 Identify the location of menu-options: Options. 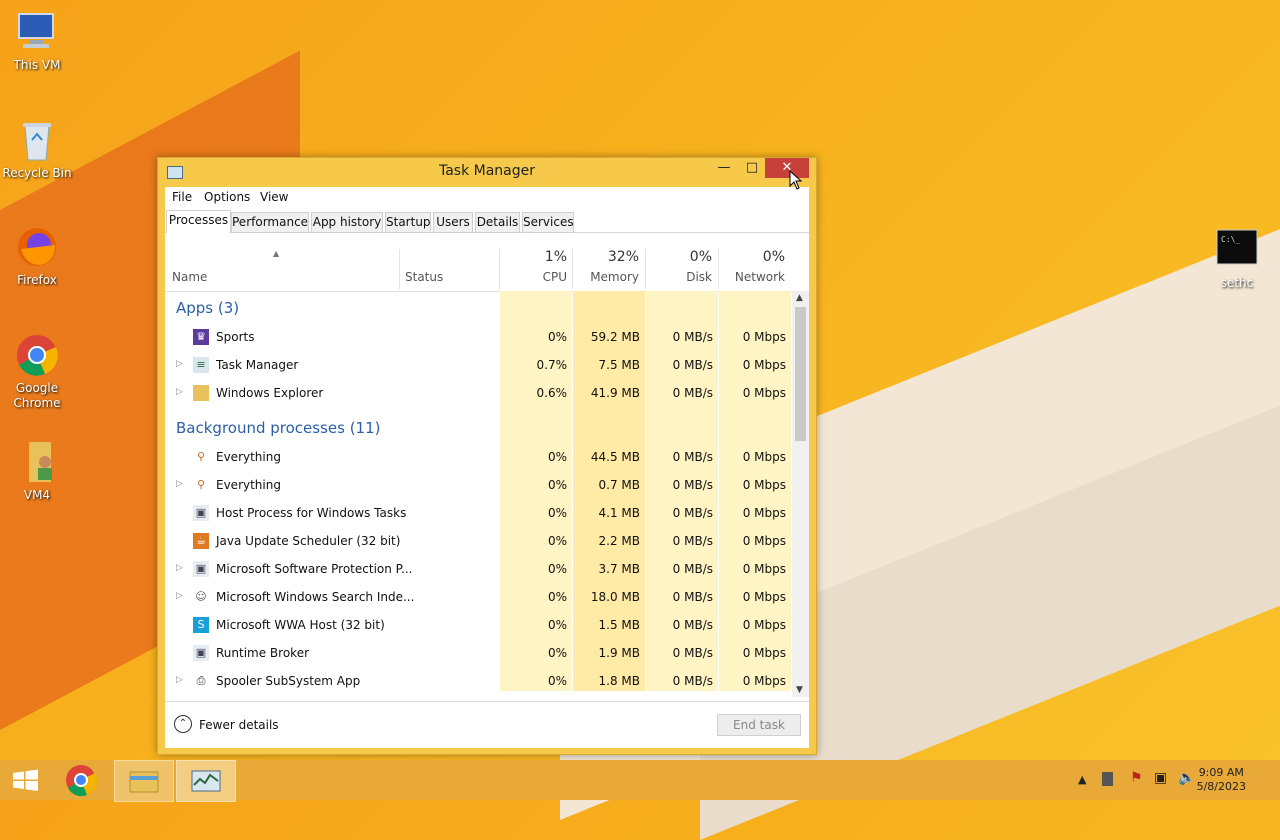
(227, 197).